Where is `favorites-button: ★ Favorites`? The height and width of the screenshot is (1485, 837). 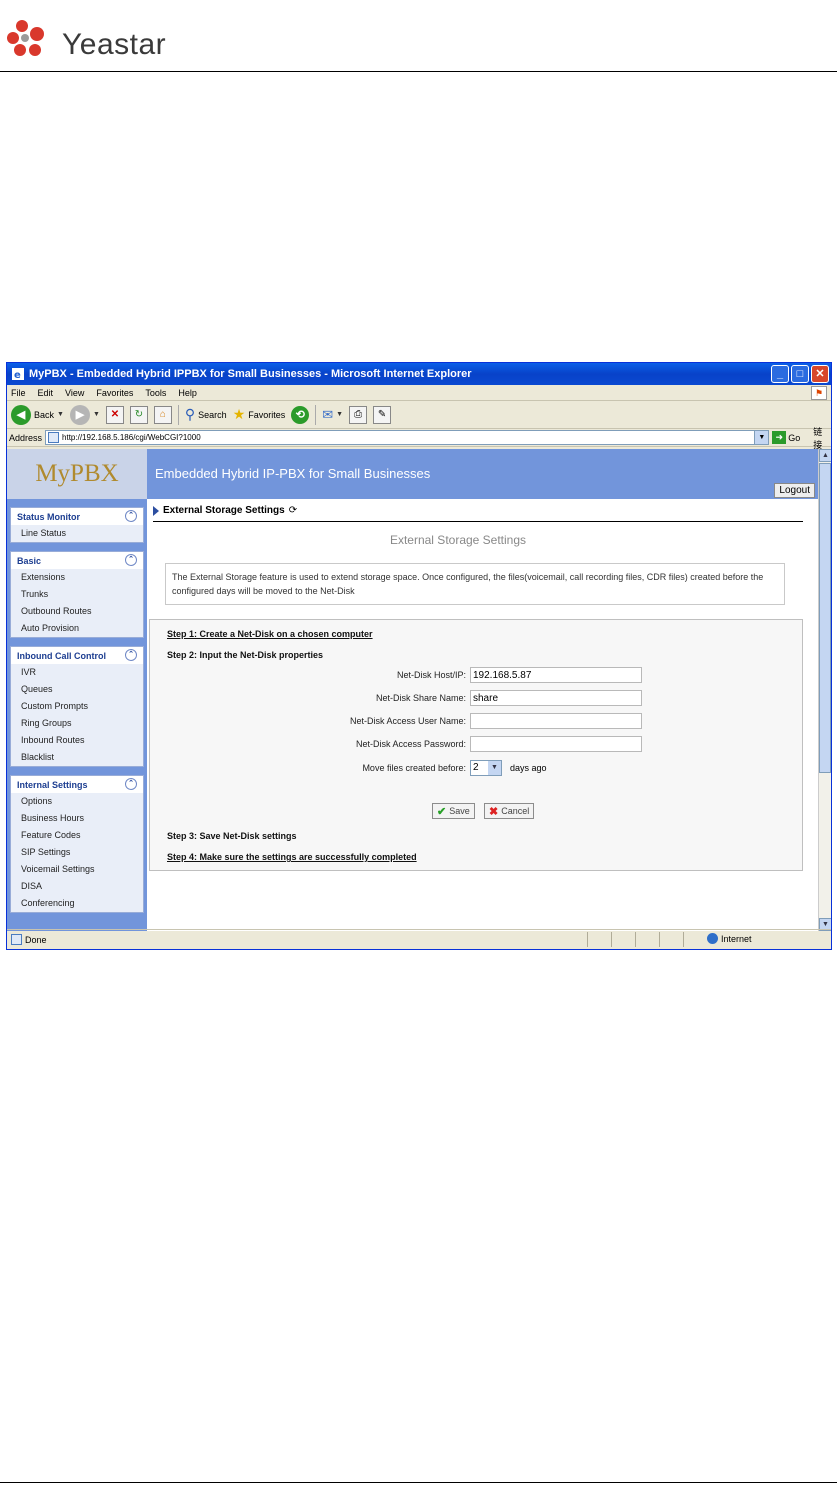
favorites-button: ★ Favorites is located at coordinates (259, 414).